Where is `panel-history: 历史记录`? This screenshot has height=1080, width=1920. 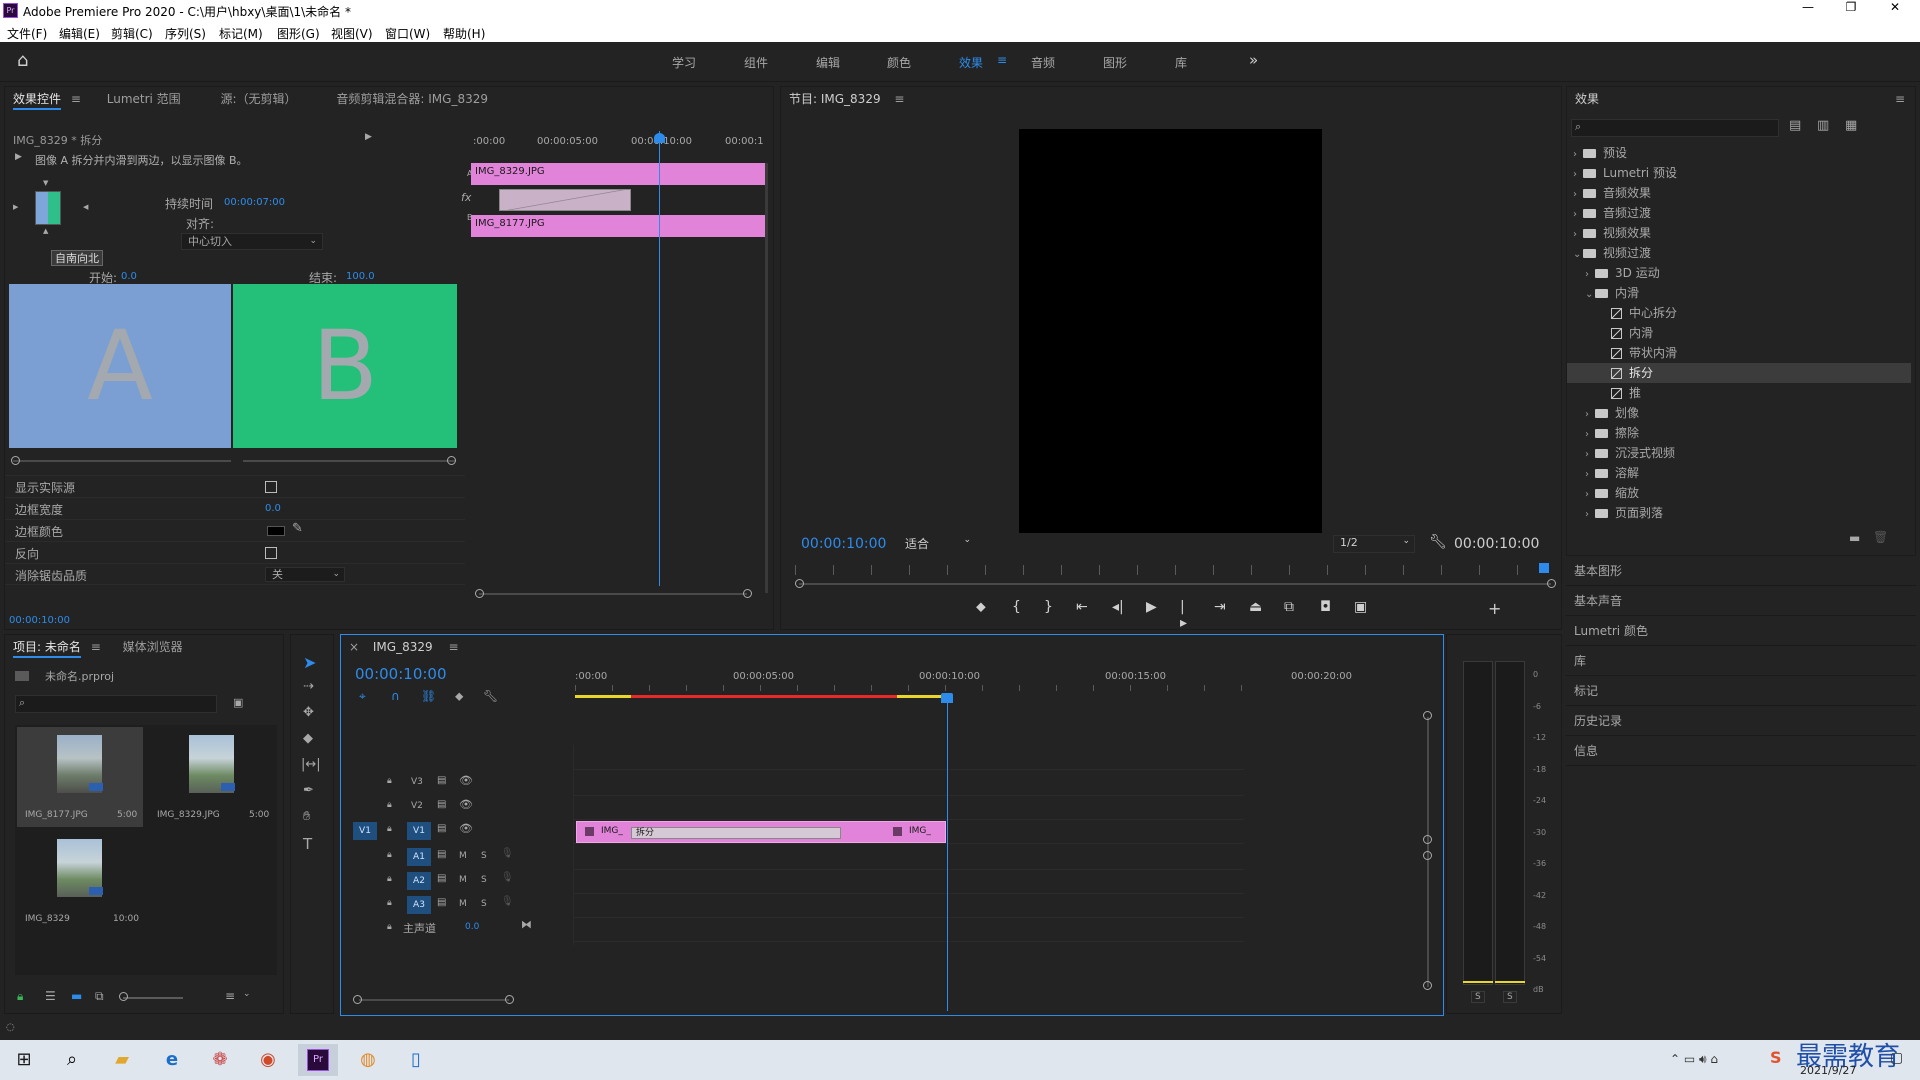 panel-history: 历史记录 is located at coordinates (1741, 721).